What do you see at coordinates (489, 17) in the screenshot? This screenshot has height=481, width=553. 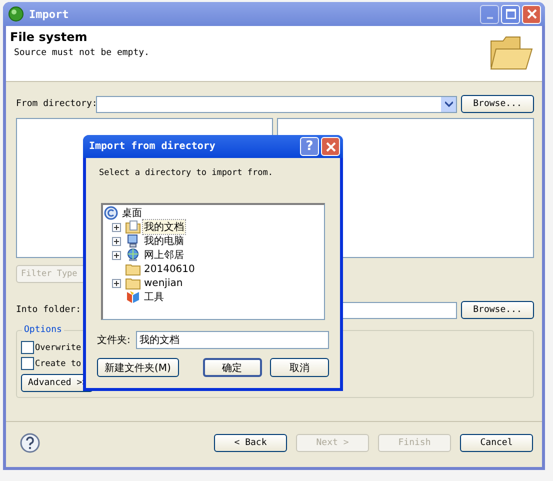 I see `minimize-icon` at bounding box center [489, 17].